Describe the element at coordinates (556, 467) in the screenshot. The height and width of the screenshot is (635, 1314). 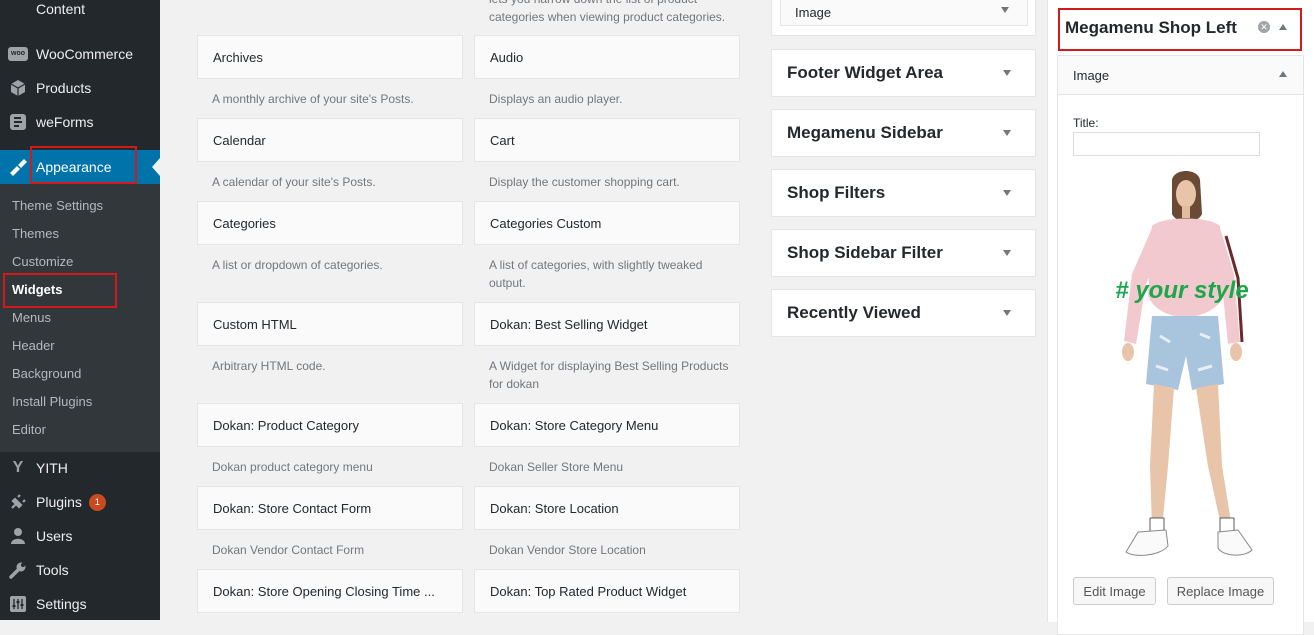
I see `widget-description: Dokan Seller Store Menu` at that location.